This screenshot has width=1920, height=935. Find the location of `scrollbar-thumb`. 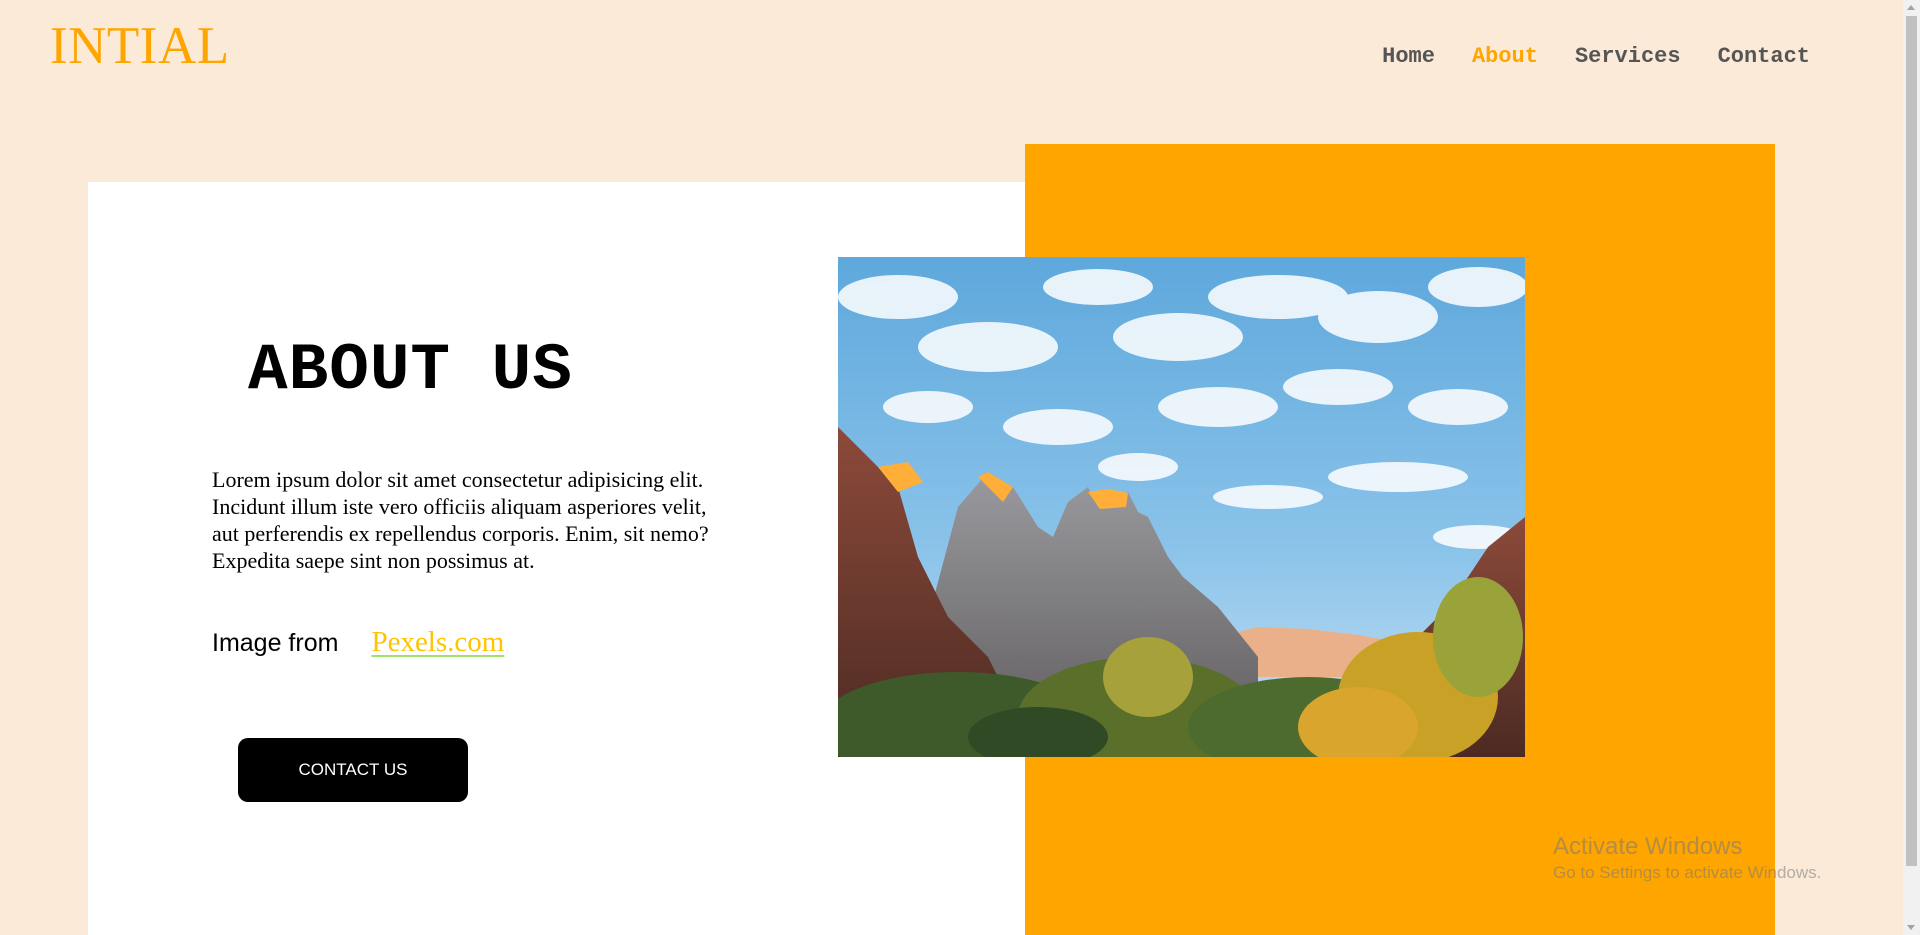

scrollbar-thumb is located at coordinates (1911, 441).